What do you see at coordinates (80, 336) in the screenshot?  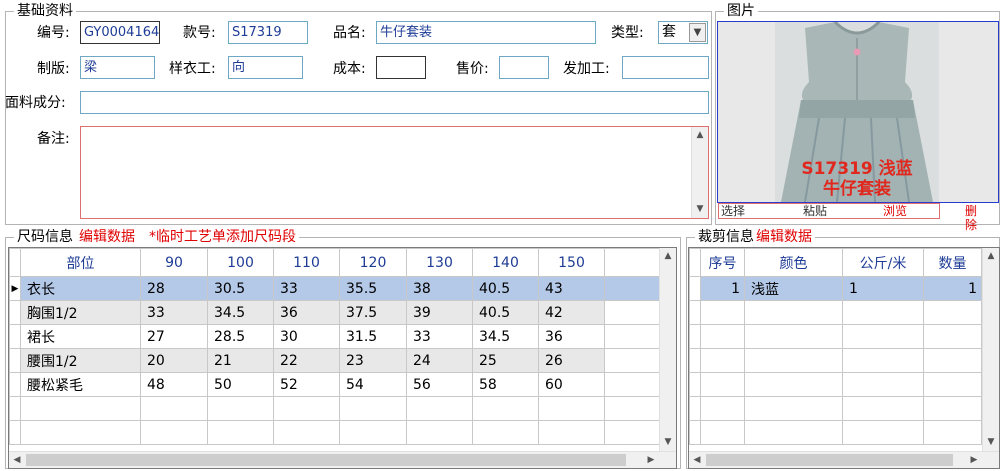 I see `table-cell: 裙长` at bounding box center [80, 336].